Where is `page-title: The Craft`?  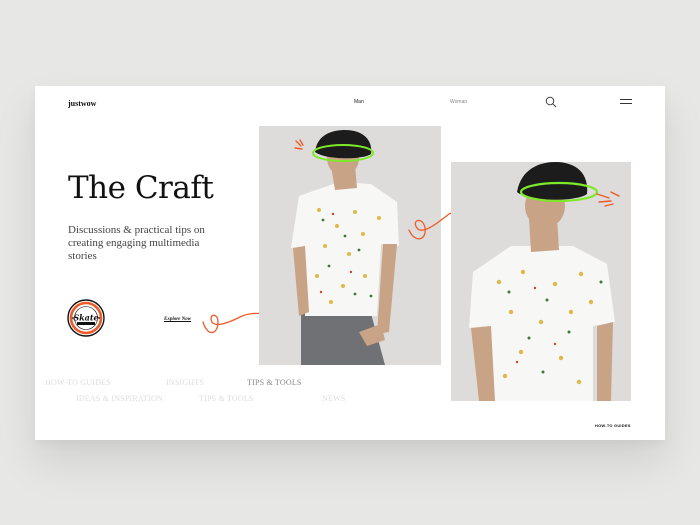 page-title: The Craft is located at coordinates (141, 188).